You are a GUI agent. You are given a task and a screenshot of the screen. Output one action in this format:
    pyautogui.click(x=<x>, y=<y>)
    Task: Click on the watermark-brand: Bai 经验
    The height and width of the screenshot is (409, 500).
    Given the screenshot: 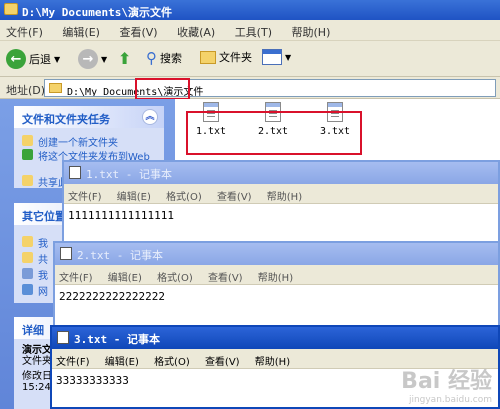 What is the action you would take?
    pyautogui.click(x=446, y=381)
    